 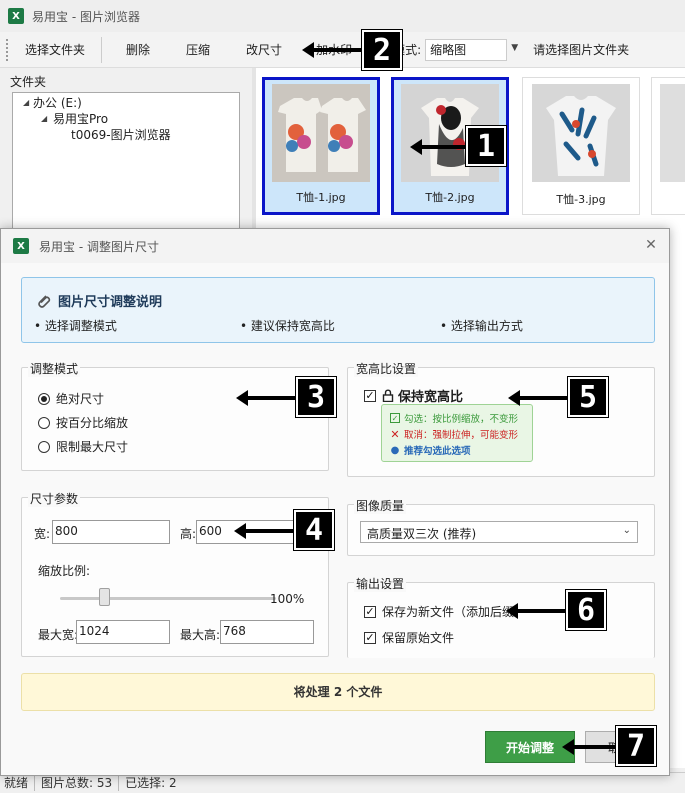 I want to click on max-width-input: 1024, so click(x=123, y=632).